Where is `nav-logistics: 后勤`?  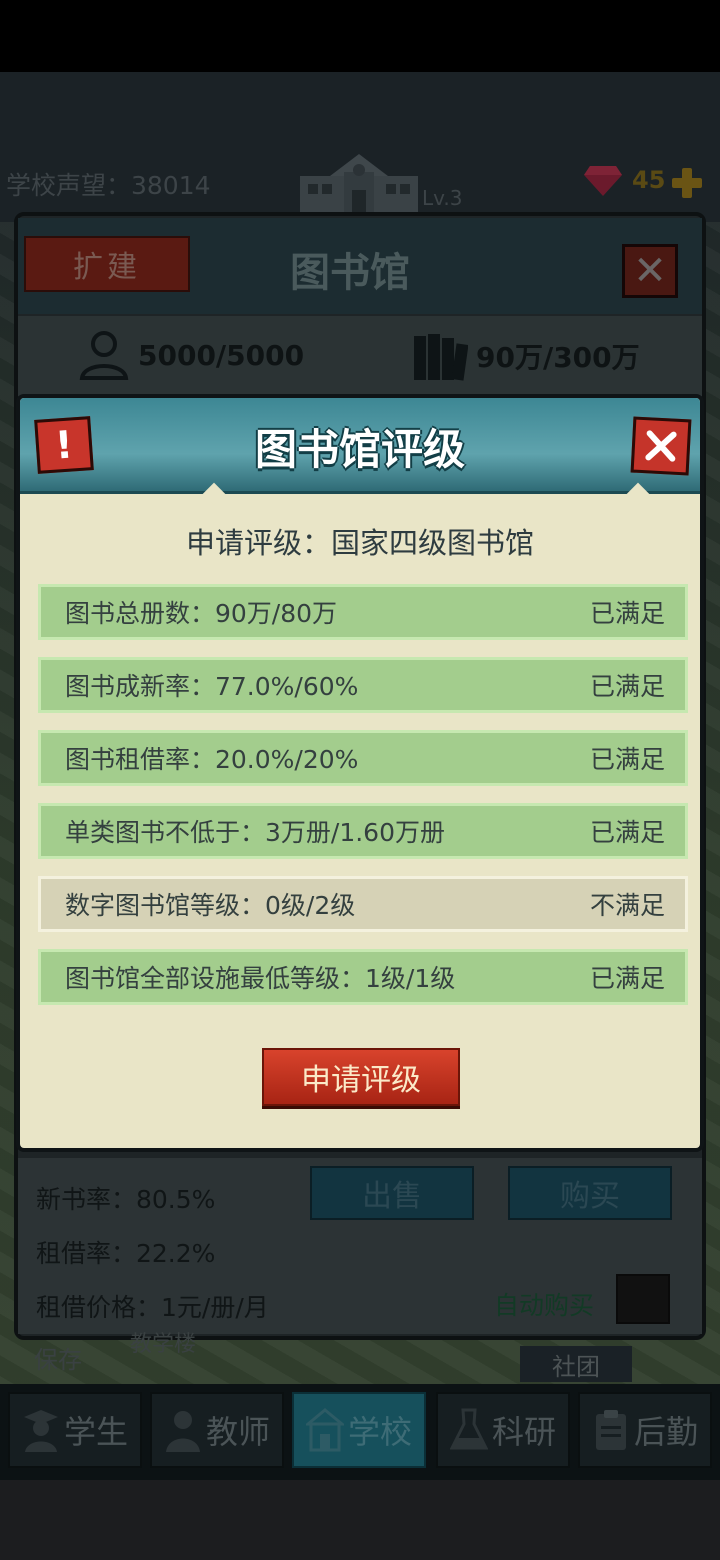
nav-logistics: 后勤 is located at coordinates (645, 1430).